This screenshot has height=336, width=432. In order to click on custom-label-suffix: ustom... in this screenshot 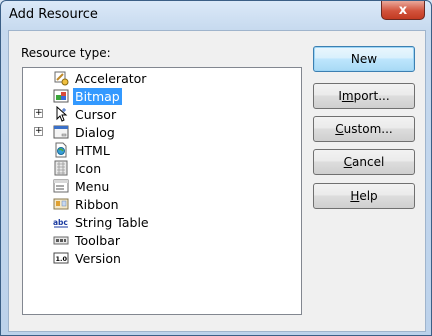, I will do `click(368, 129)`.